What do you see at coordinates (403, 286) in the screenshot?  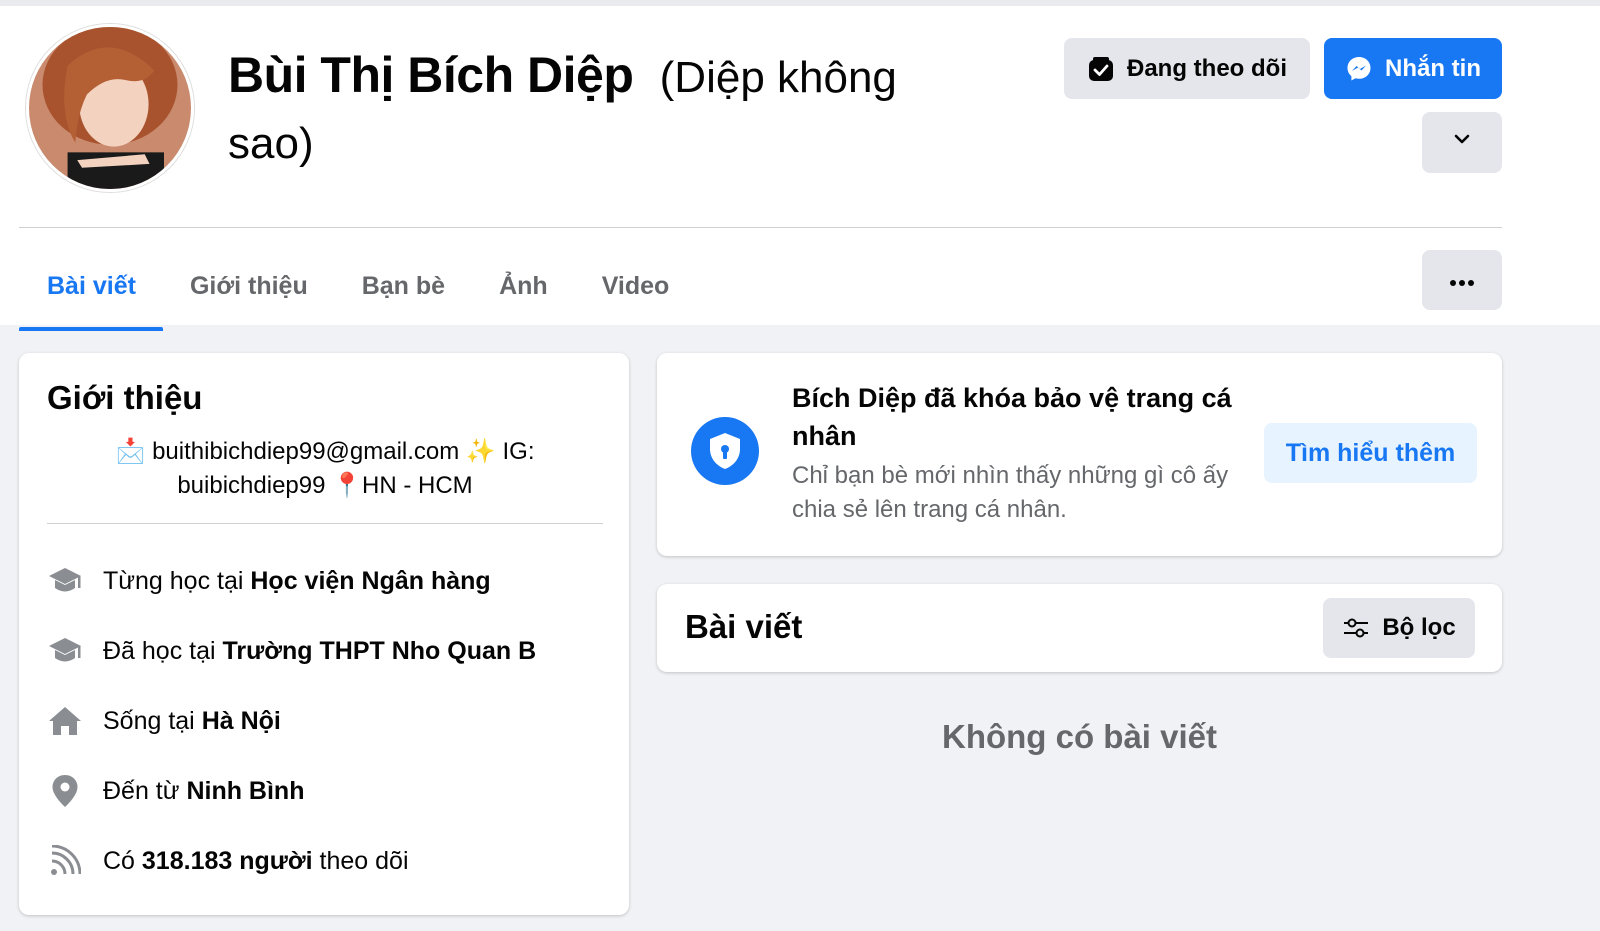 I see `tab-friends: Bạn bè` at bounding box center [403, 286].